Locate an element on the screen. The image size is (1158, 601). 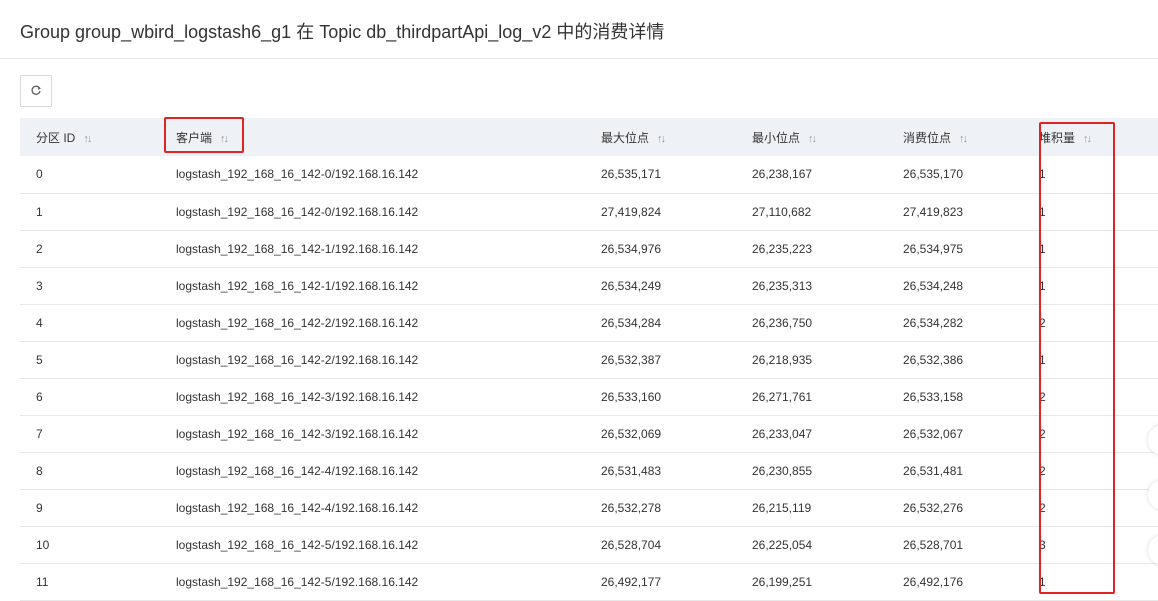
cell-min-offset: 26,199,251 is located at coordinates (782, 581).